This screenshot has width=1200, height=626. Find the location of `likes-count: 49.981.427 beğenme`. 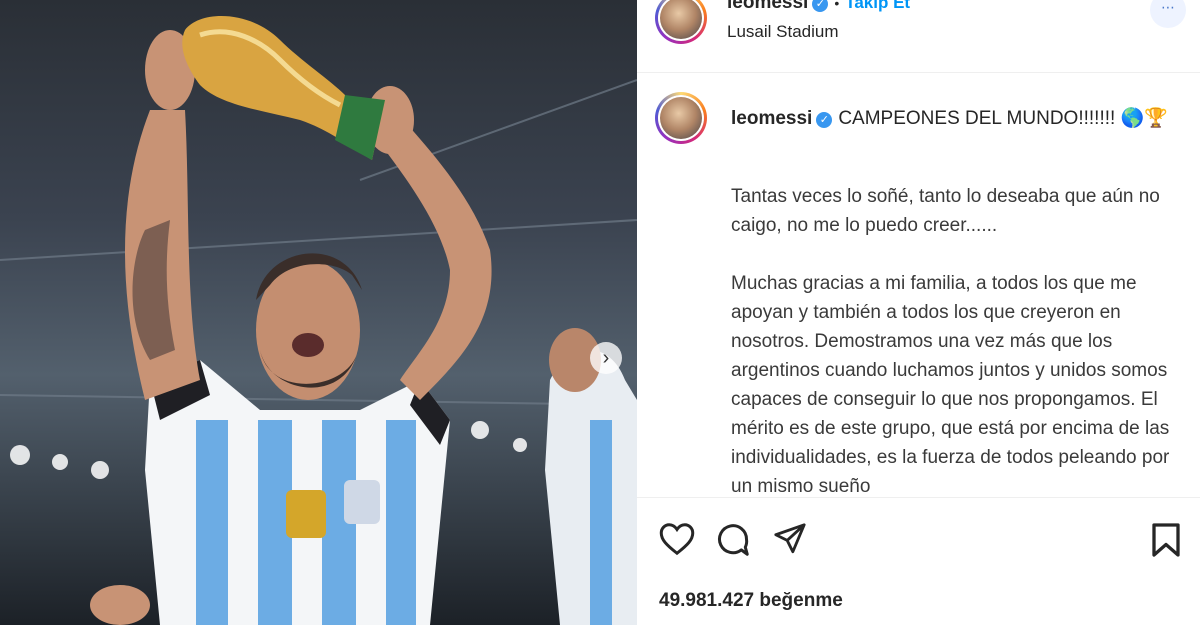

likes-count: 49.981.427 beğenme is located at coordinates (751, 601).